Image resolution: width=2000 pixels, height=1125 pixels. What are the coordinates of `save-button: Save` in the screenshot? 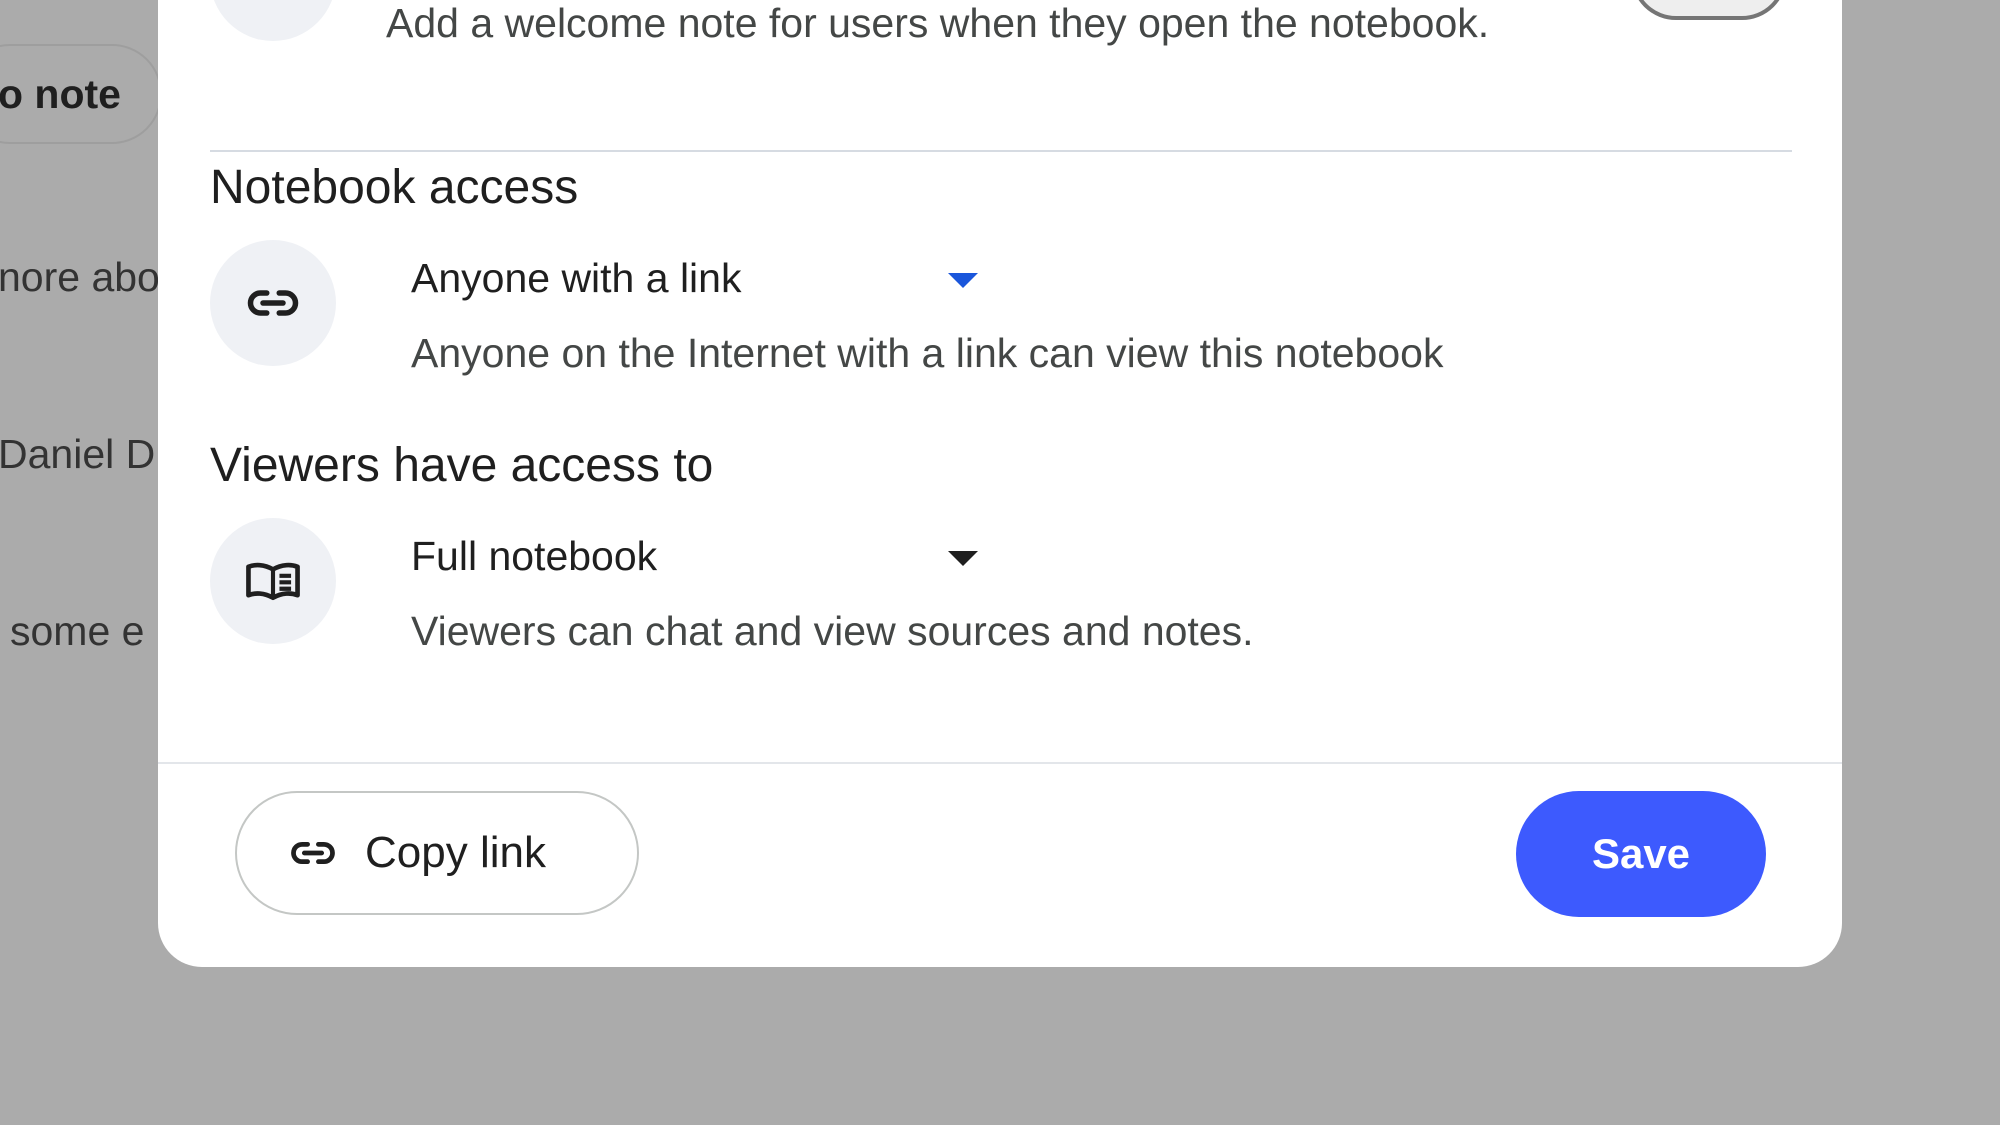 It's located at (1641, 854).